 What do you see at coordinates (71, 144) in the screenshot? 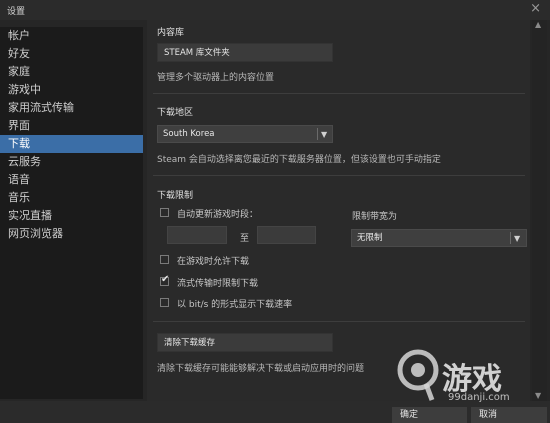
I see `sidebar-item-downloads: 下载` at bounding box center [71, 144].